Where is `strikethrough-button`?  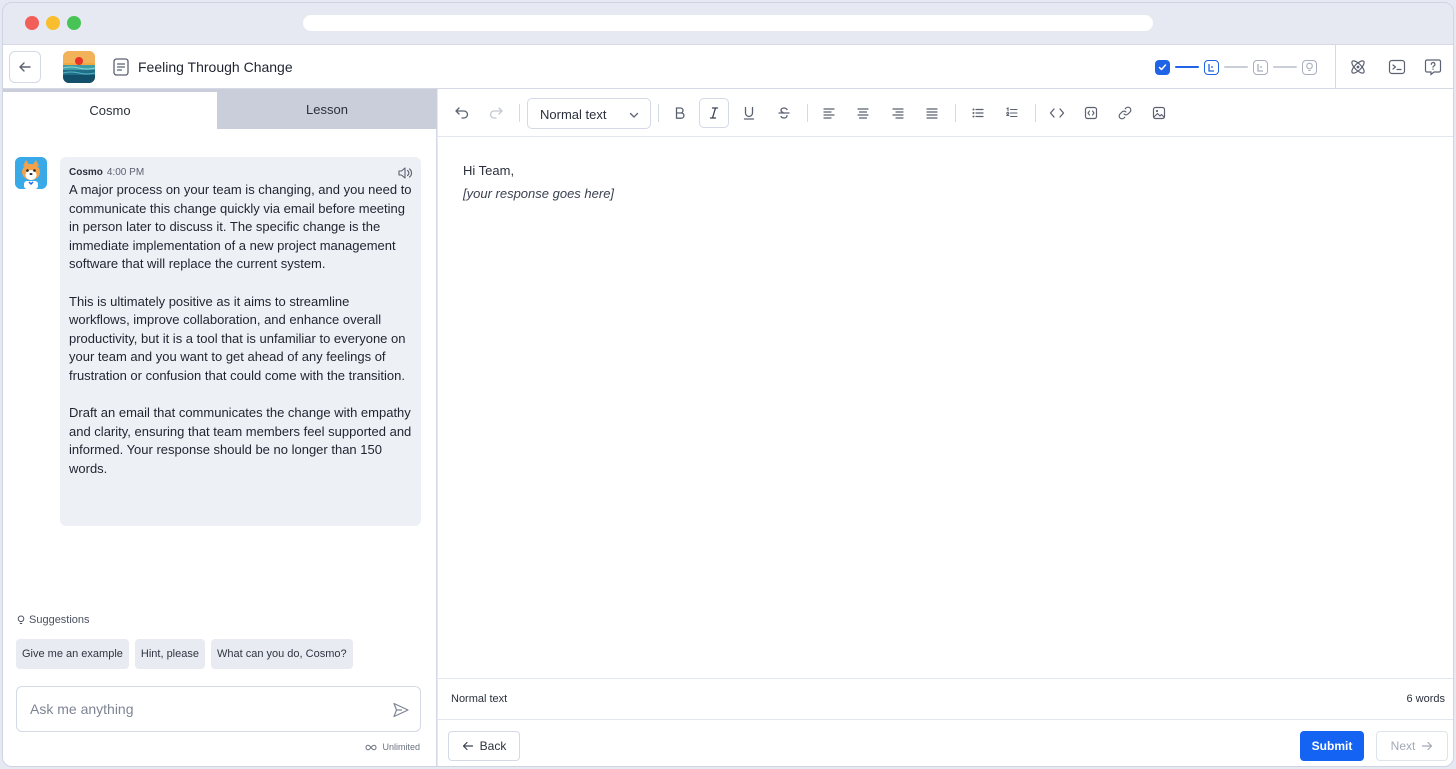
strikethrough-button is located at coordinates (784, 113).